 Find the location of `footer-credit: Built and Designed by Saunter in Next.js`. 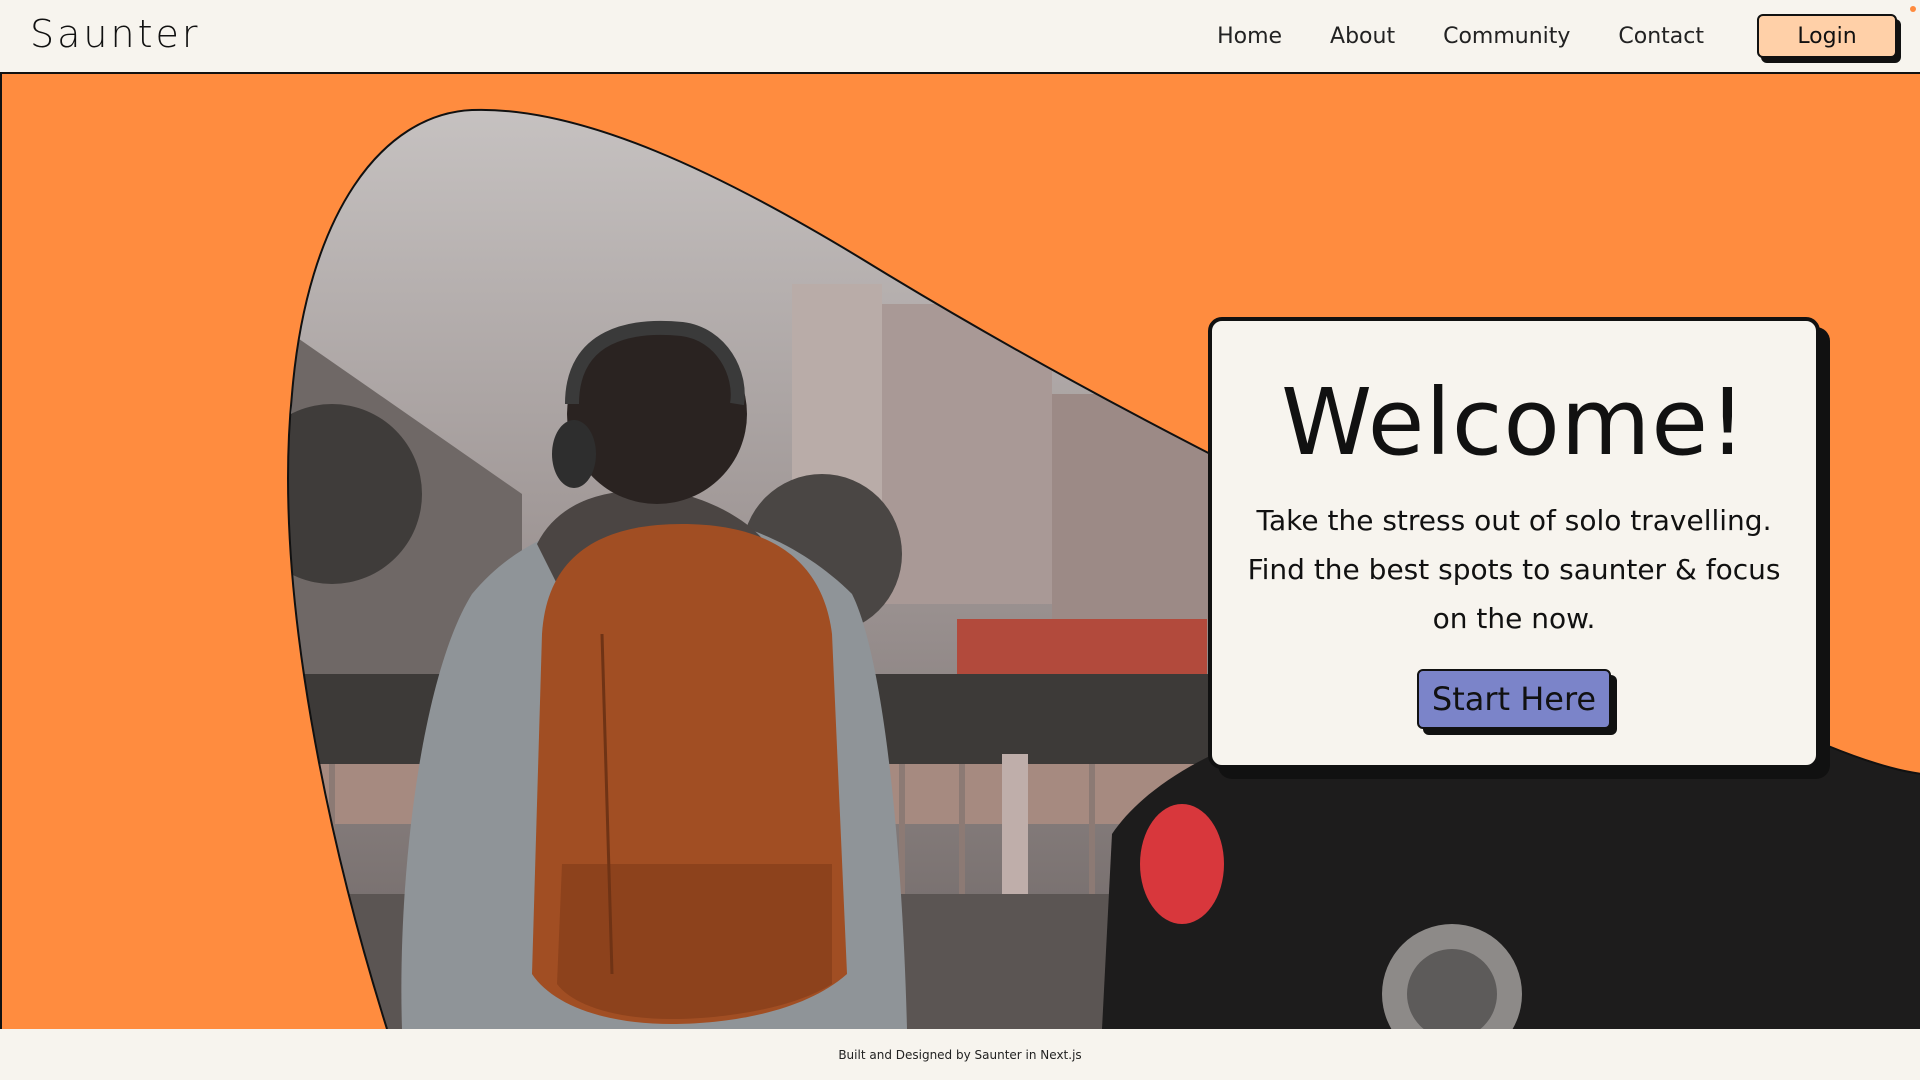

footer-credit: Built and Designed by Saunter in Next.js is located at coordinates (960, 1054).